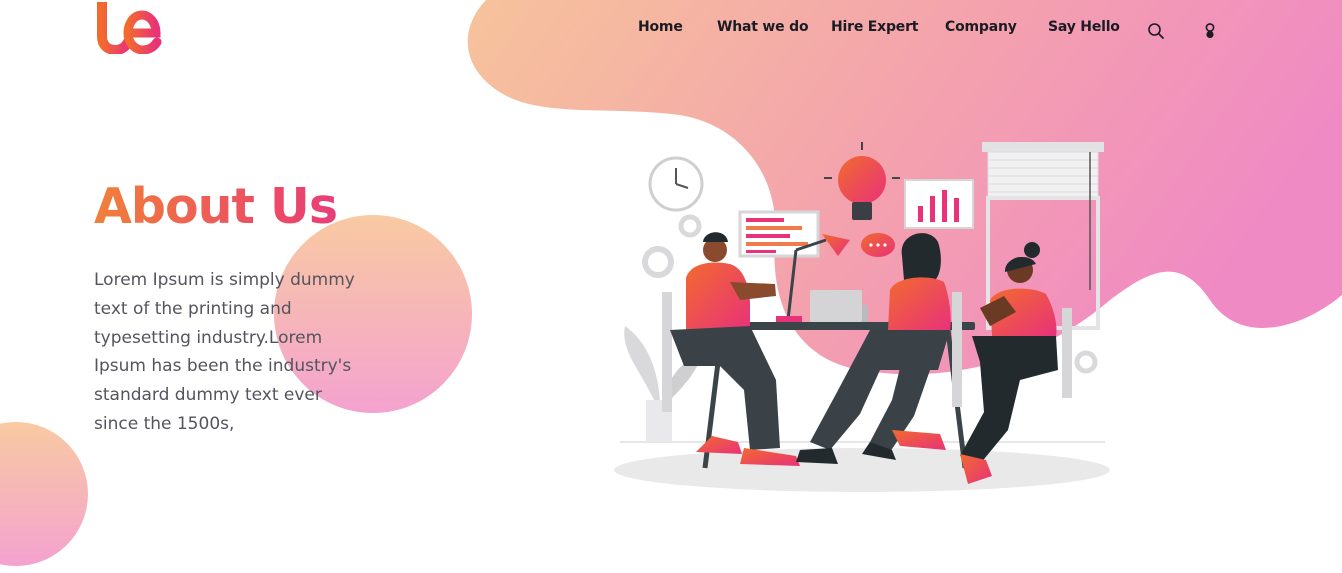 The height and width of the screenshot is (573, 1342). I want to click on nav-item-hire-expert: Hire Expert, so click(874, 27).